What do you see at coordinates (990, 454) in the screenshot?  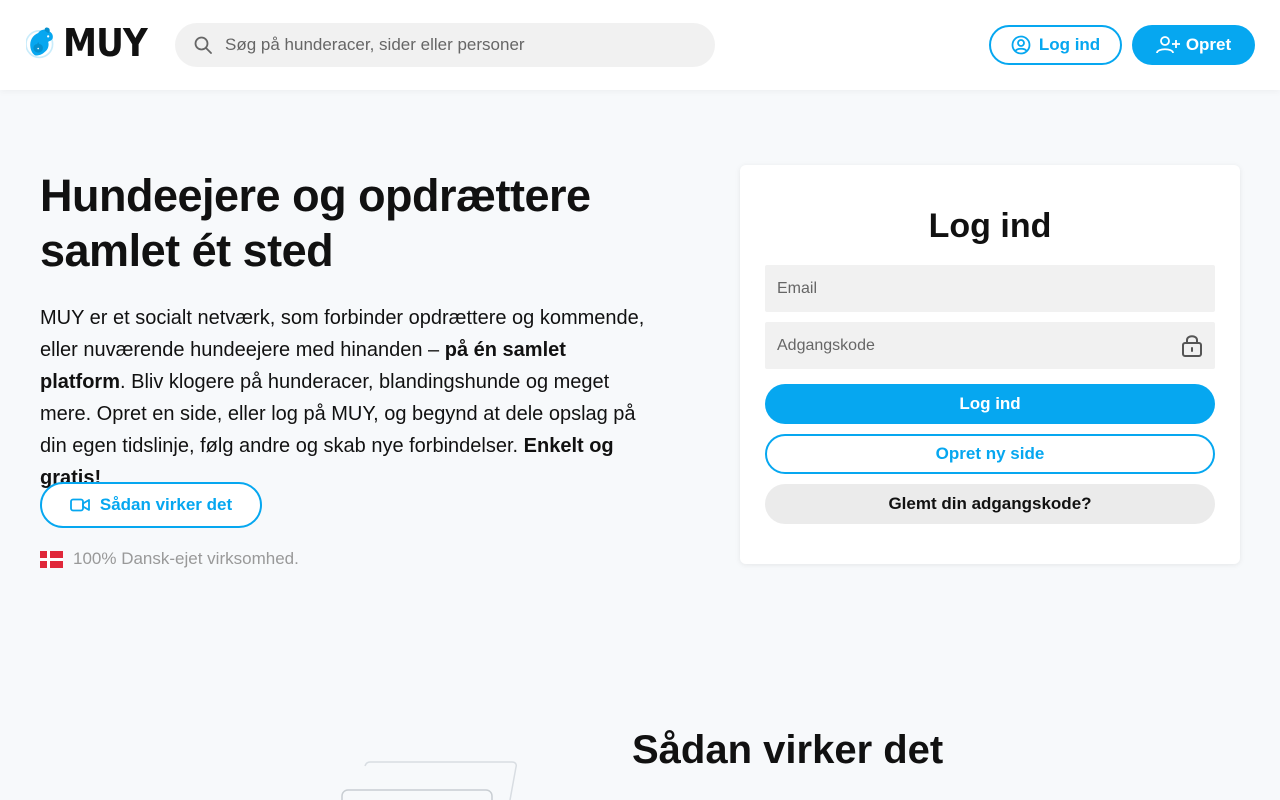 I see `create-page-button: Opret ny side` at bounding box center [990, 454].